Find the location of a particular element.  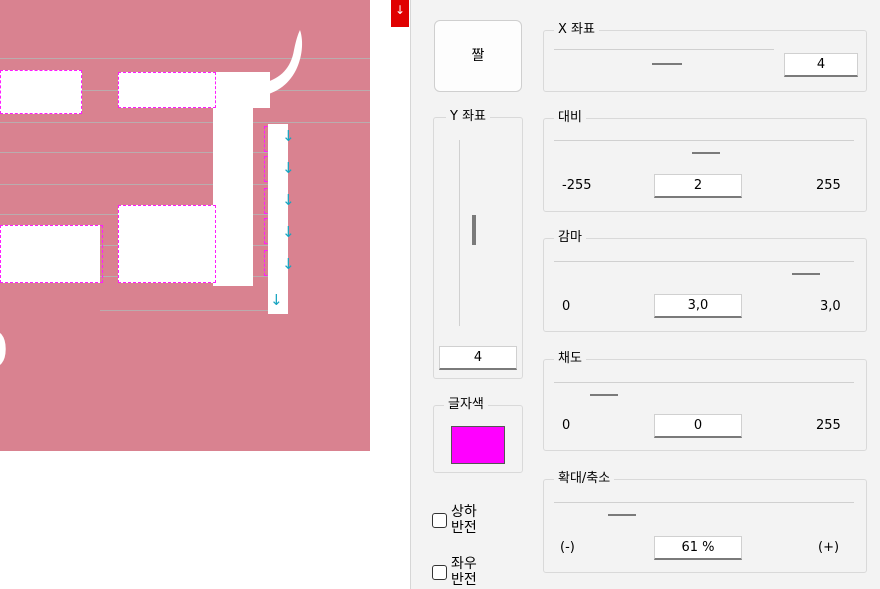

gamma-min: 0 is located at coordinates (566, 306).